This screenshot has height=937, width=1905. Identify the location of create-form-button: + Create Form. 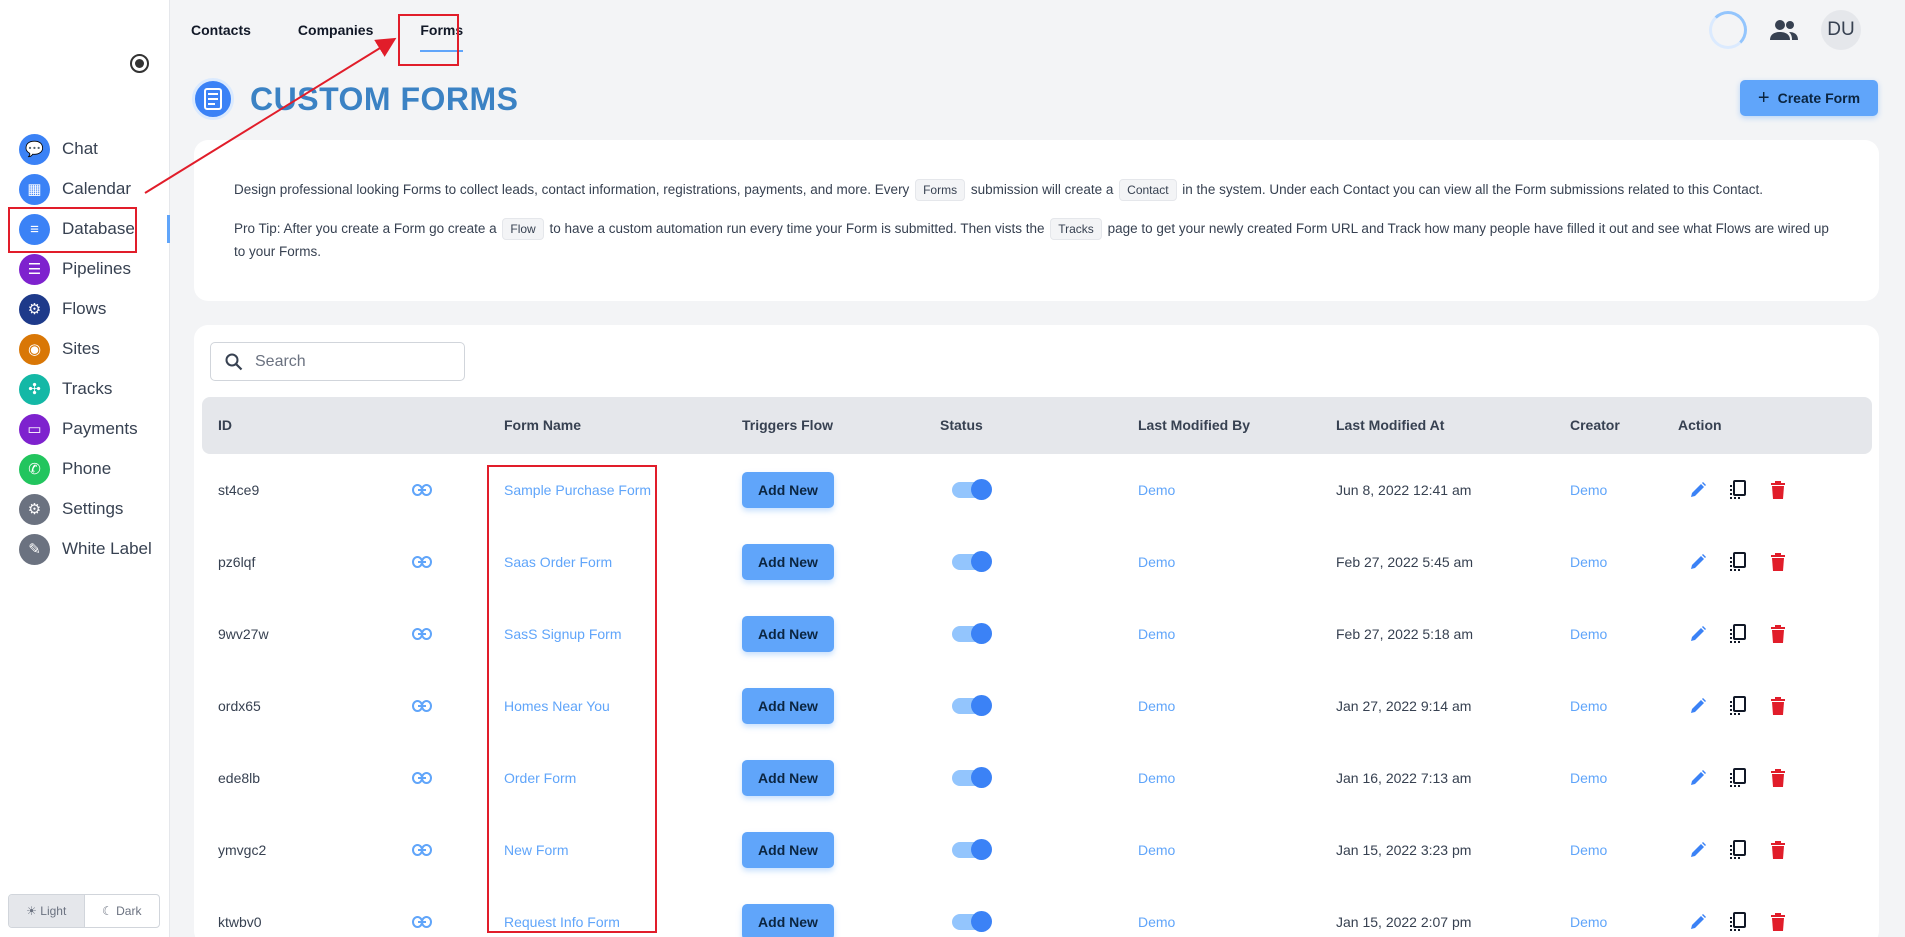
(1809, 98).